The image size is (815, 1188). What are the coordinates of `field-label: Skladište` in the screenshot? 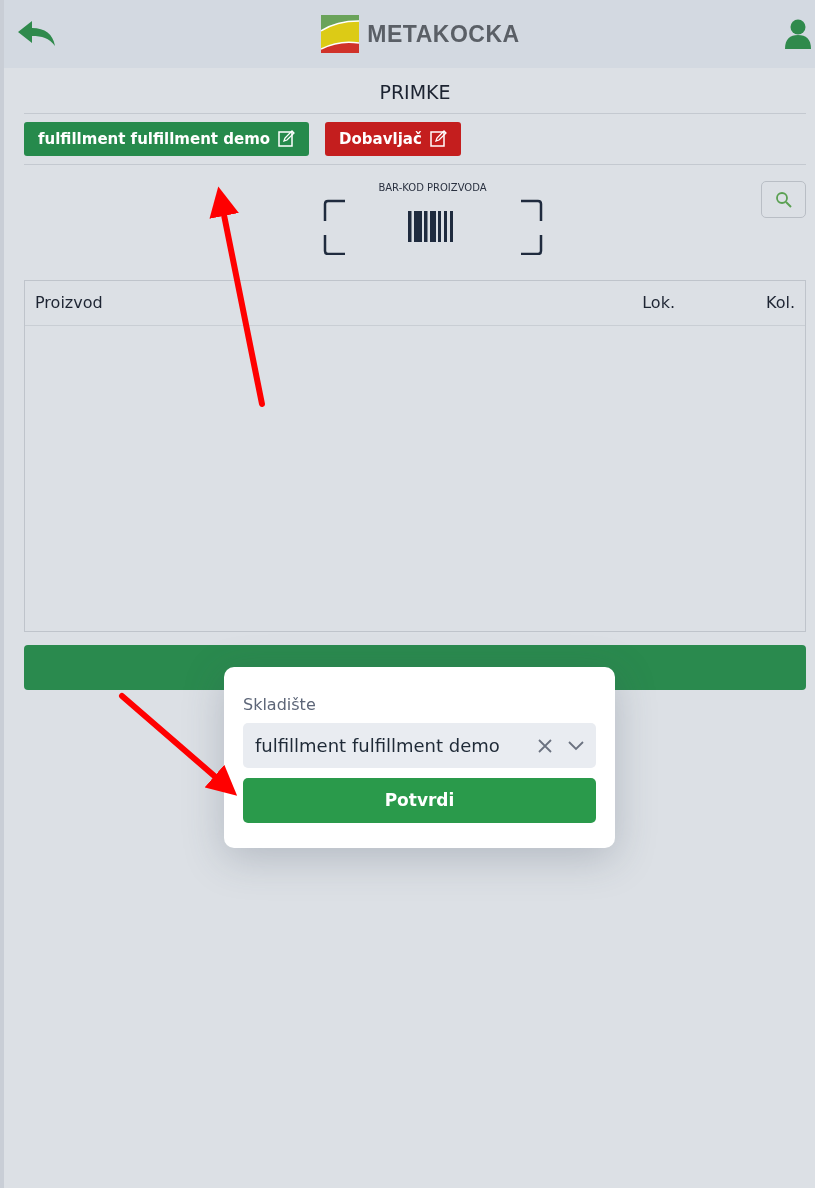 It's located at (280, 705).